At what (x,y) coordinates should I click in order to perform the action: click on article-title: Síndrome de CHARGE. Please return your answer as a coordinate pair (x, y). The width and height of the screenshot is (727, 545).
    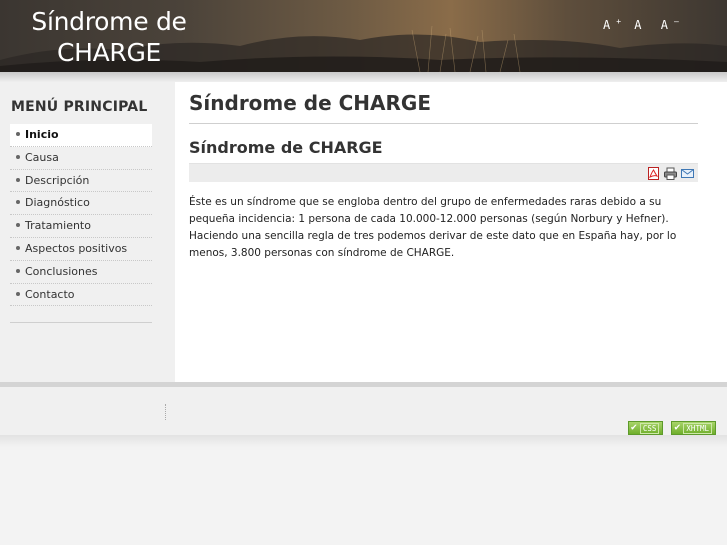
    Looking at the image, I should click on (286, 147).